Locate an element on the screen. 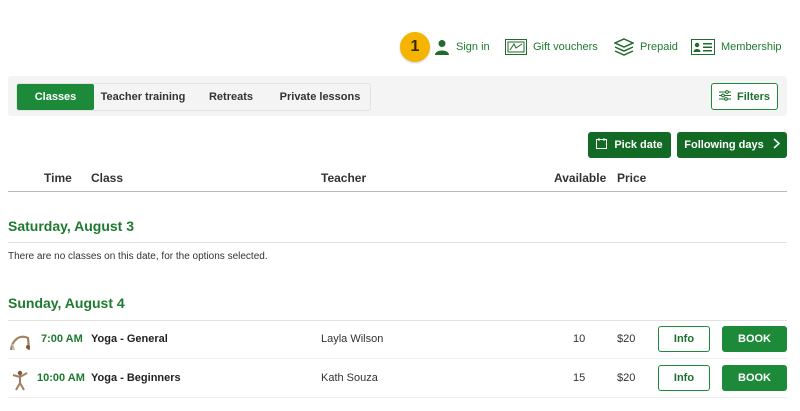 This screenshot has width=800, height=411. gift-vouchers-link: Gift vouchers is located at coordinates (551, 47).